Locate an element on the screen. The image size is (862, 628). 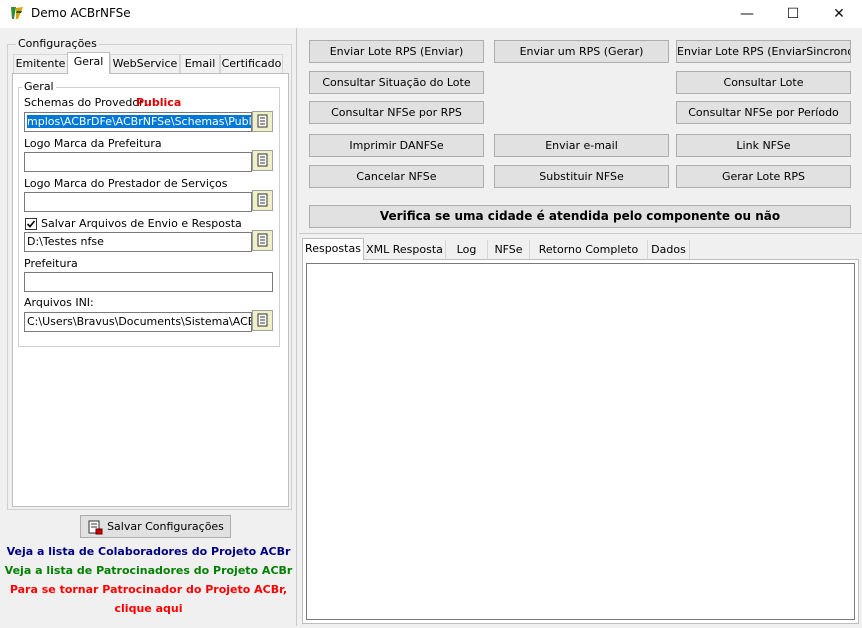
logo-prefeitura-input is located at coordinates (138, 162).